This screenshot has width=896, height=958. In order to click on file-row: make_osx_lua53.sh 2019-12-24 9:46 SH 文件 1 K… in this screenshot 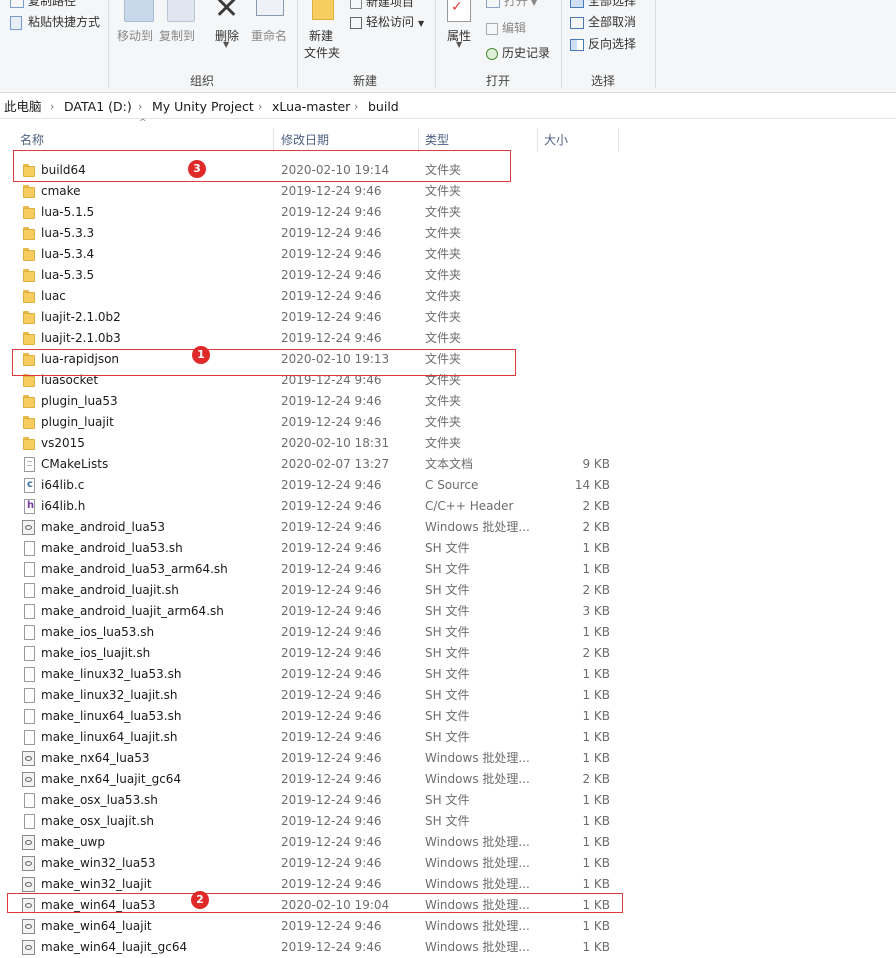, I will do `click(448, 800)`.